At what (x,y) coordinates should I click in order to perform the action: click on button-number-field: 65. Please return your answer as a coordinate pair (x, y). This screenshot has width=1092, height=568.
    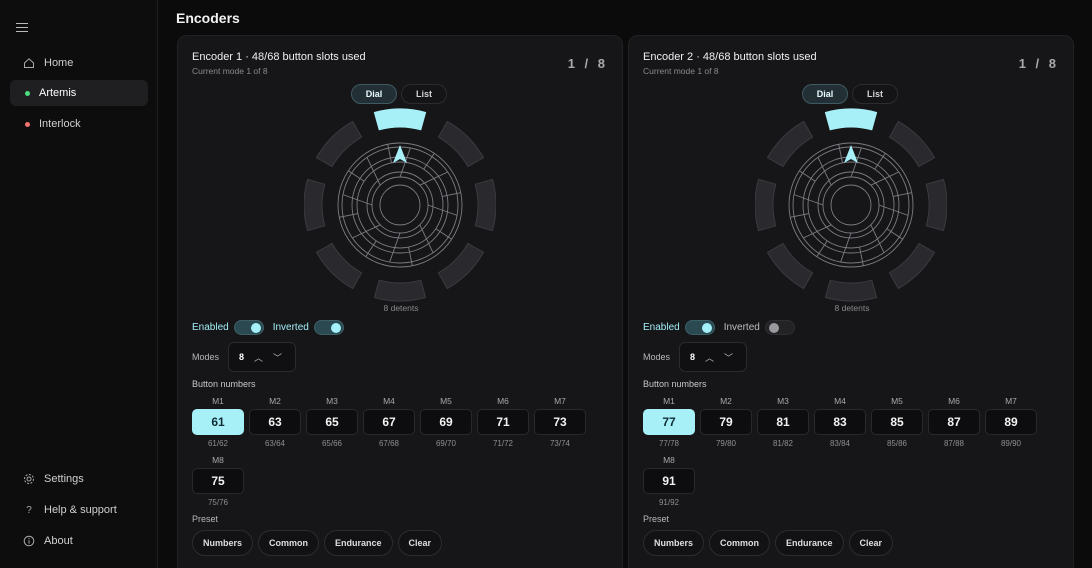
    Looking at the image, I should click on (332, 422).